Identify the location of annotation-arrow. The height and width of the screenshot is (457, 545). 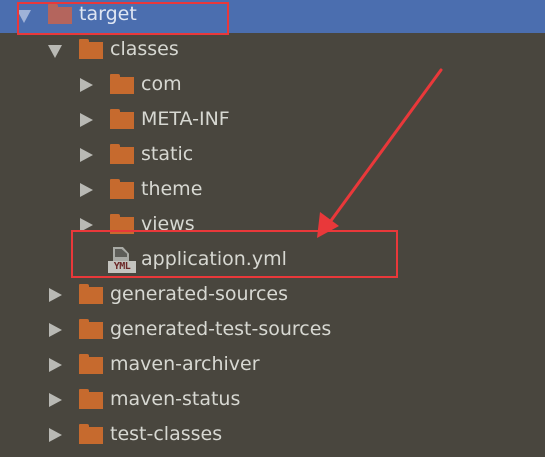
(380, 153).